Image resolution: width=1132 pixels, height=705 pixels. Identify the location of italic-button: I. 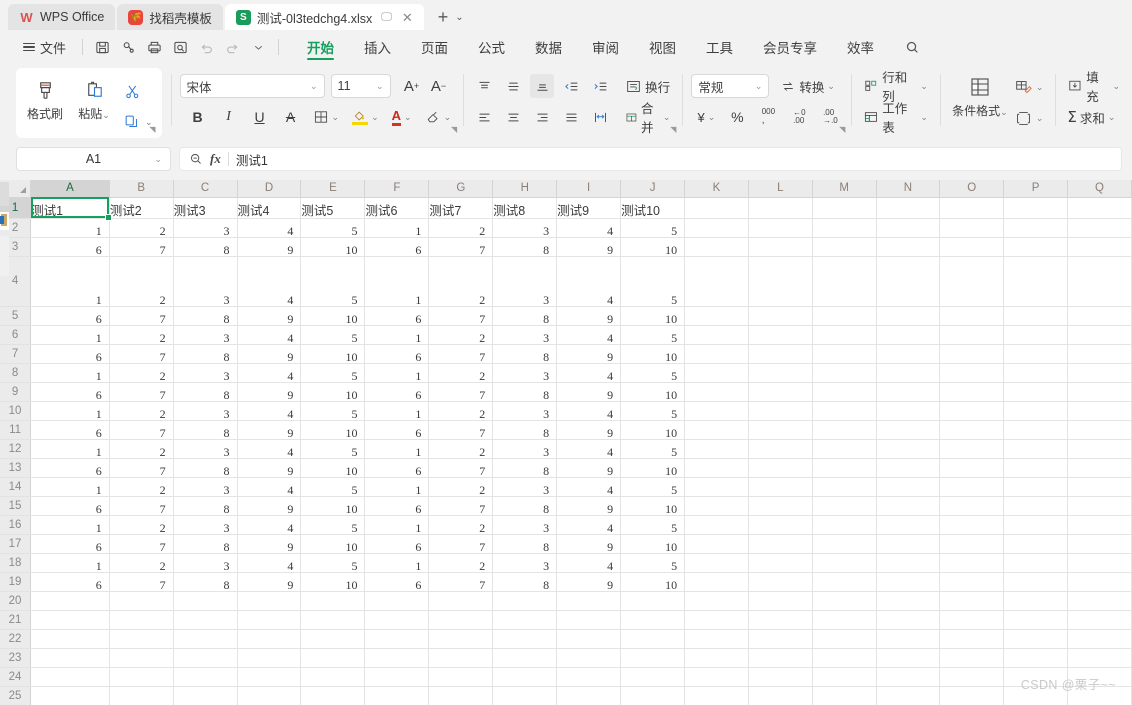
(229, 117).